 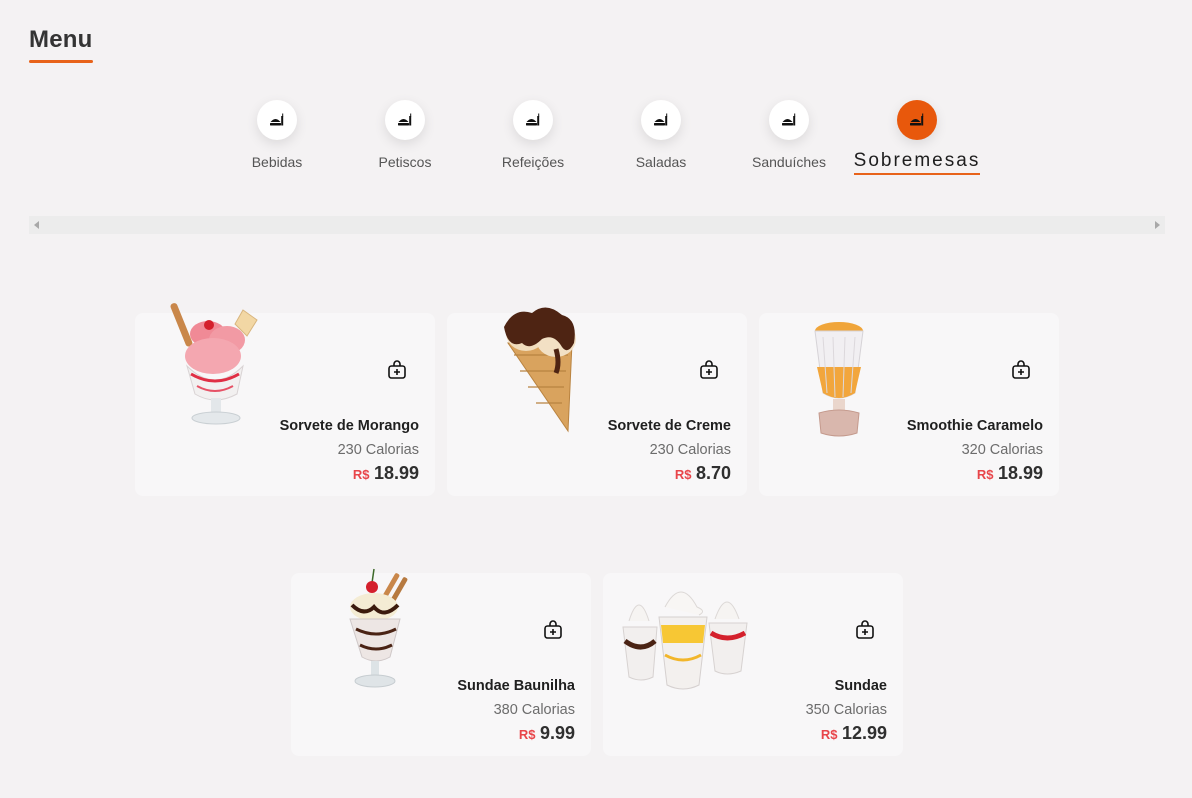 I want to click on product-card: Sorvete de Creme 230 Calorias R$ 8.70, so click(x=597, y=401).